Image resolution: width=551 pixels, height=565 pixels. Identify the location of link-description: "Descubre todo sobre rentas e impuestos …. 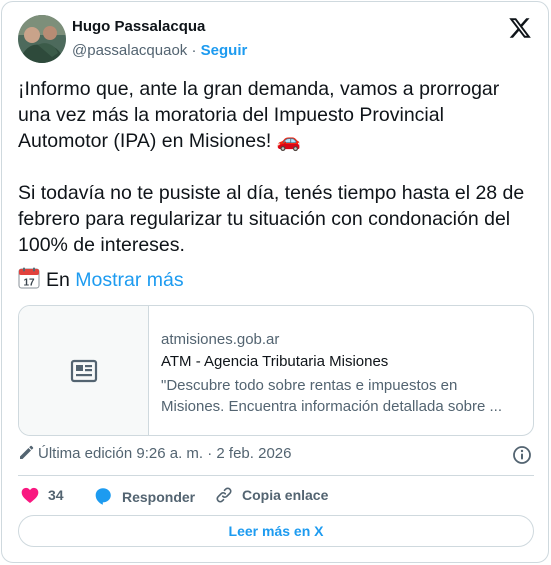
(332, 396).